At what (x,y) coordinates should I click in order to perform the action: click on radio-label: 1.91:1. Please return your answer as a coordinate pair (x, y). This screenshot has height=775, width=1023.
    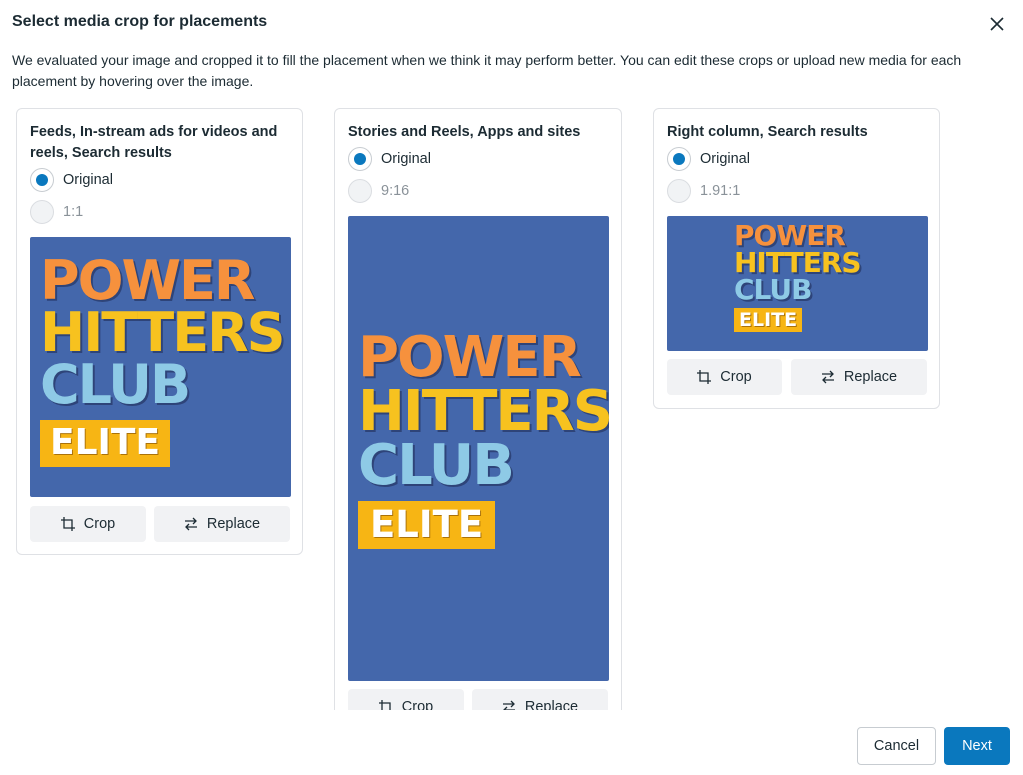
    Looking at the image, I should click on (720, 191).